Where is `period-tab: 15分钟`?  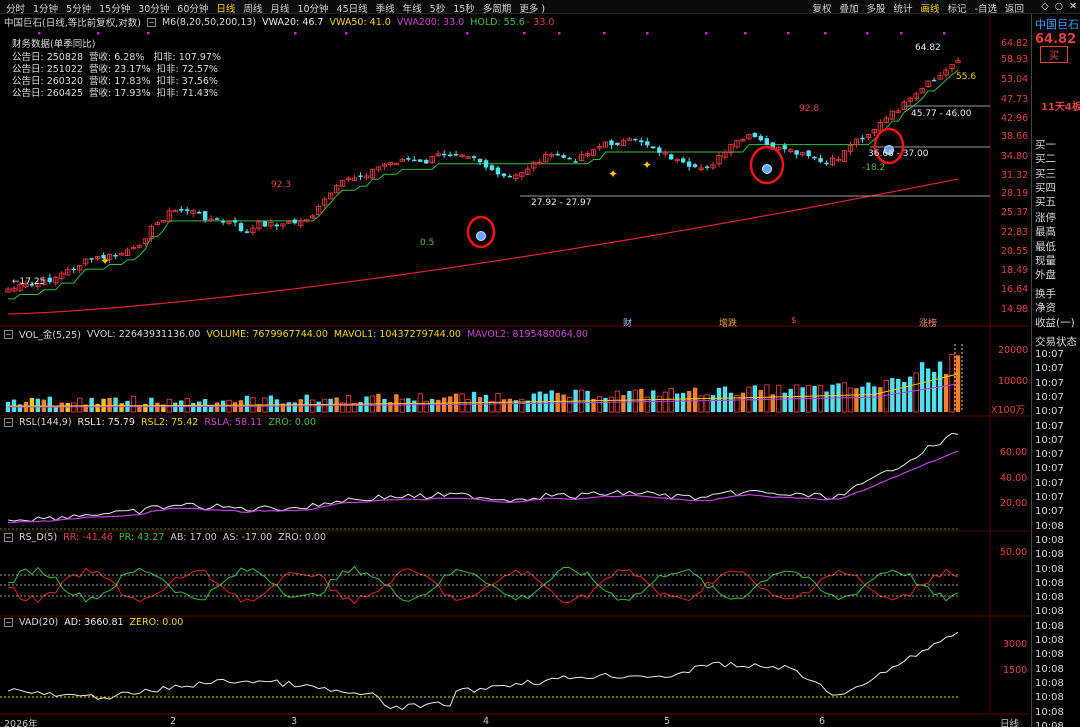
period-tab: 15分钟 is located at coordinates (114, 8).